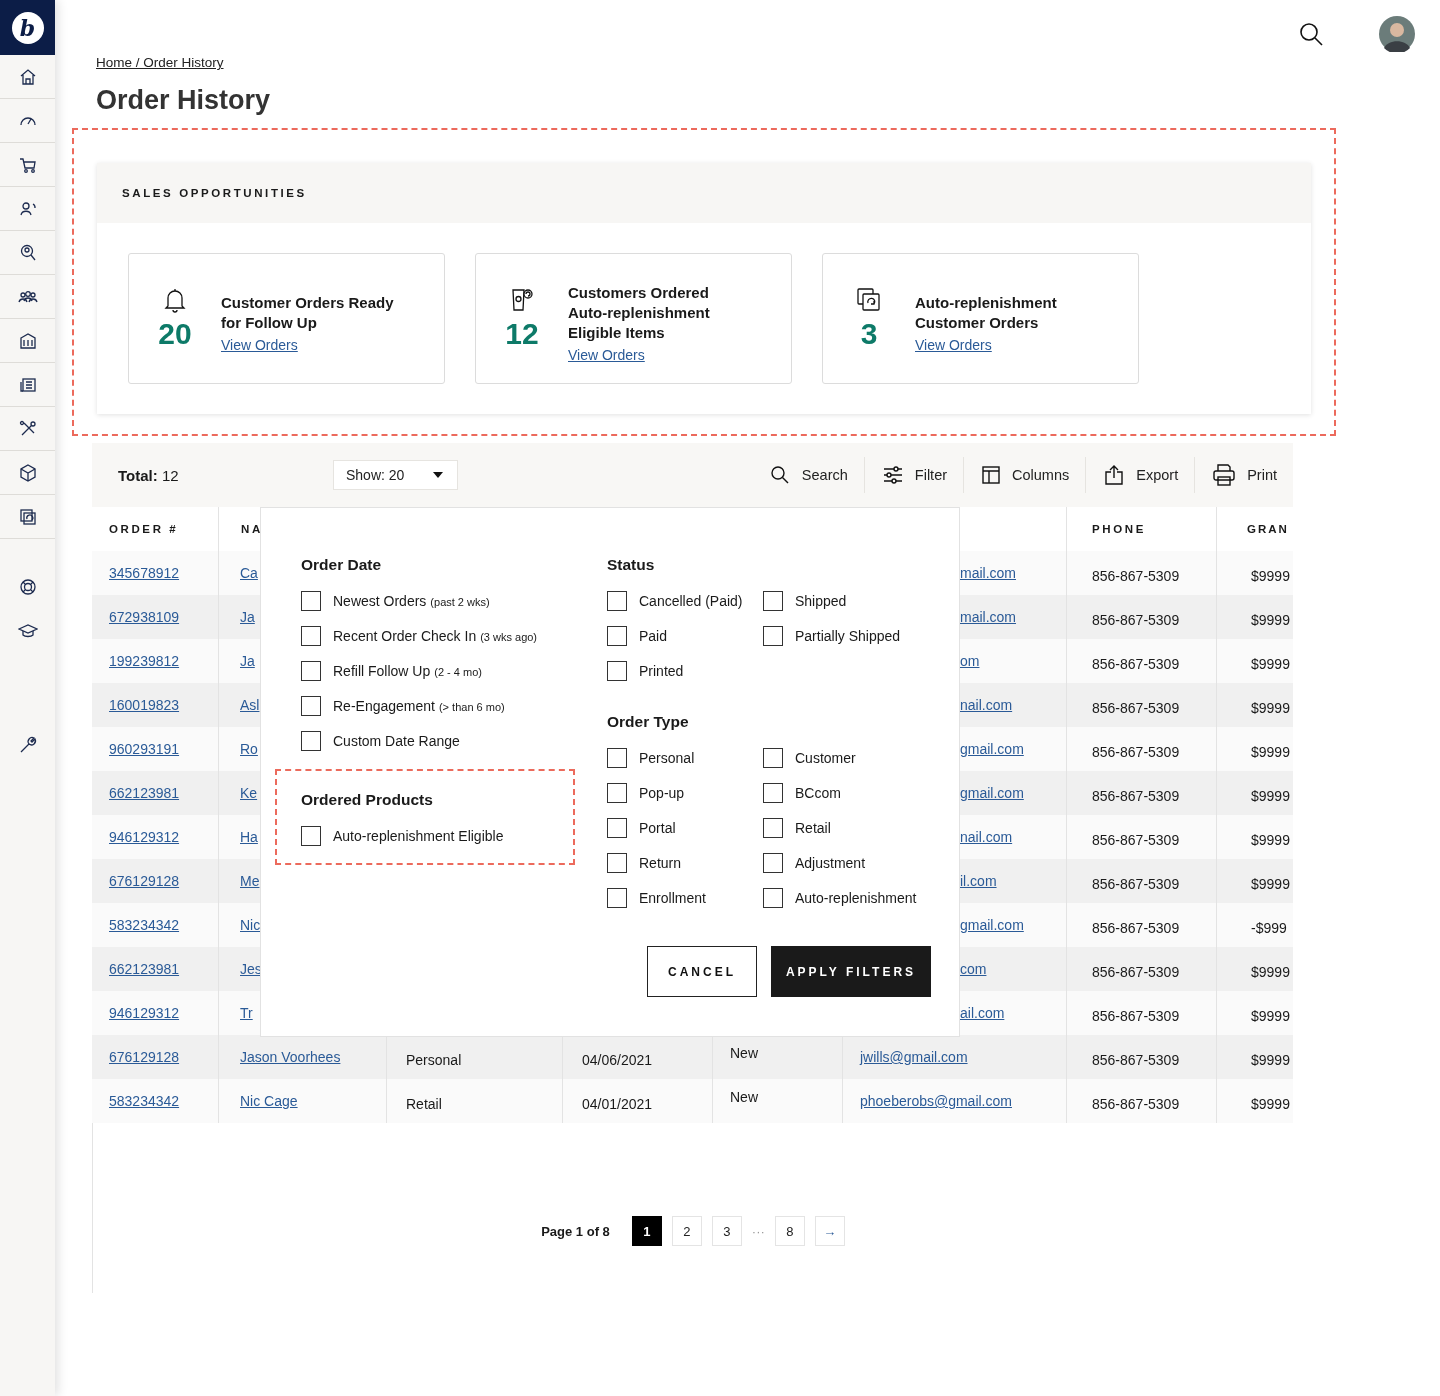 Image resolution: width=1440 pixels, height=1396 pixels. Describe the element at coordinates (144, 749) in the screenshot. I see `order-number-link: 960293191` at that location.